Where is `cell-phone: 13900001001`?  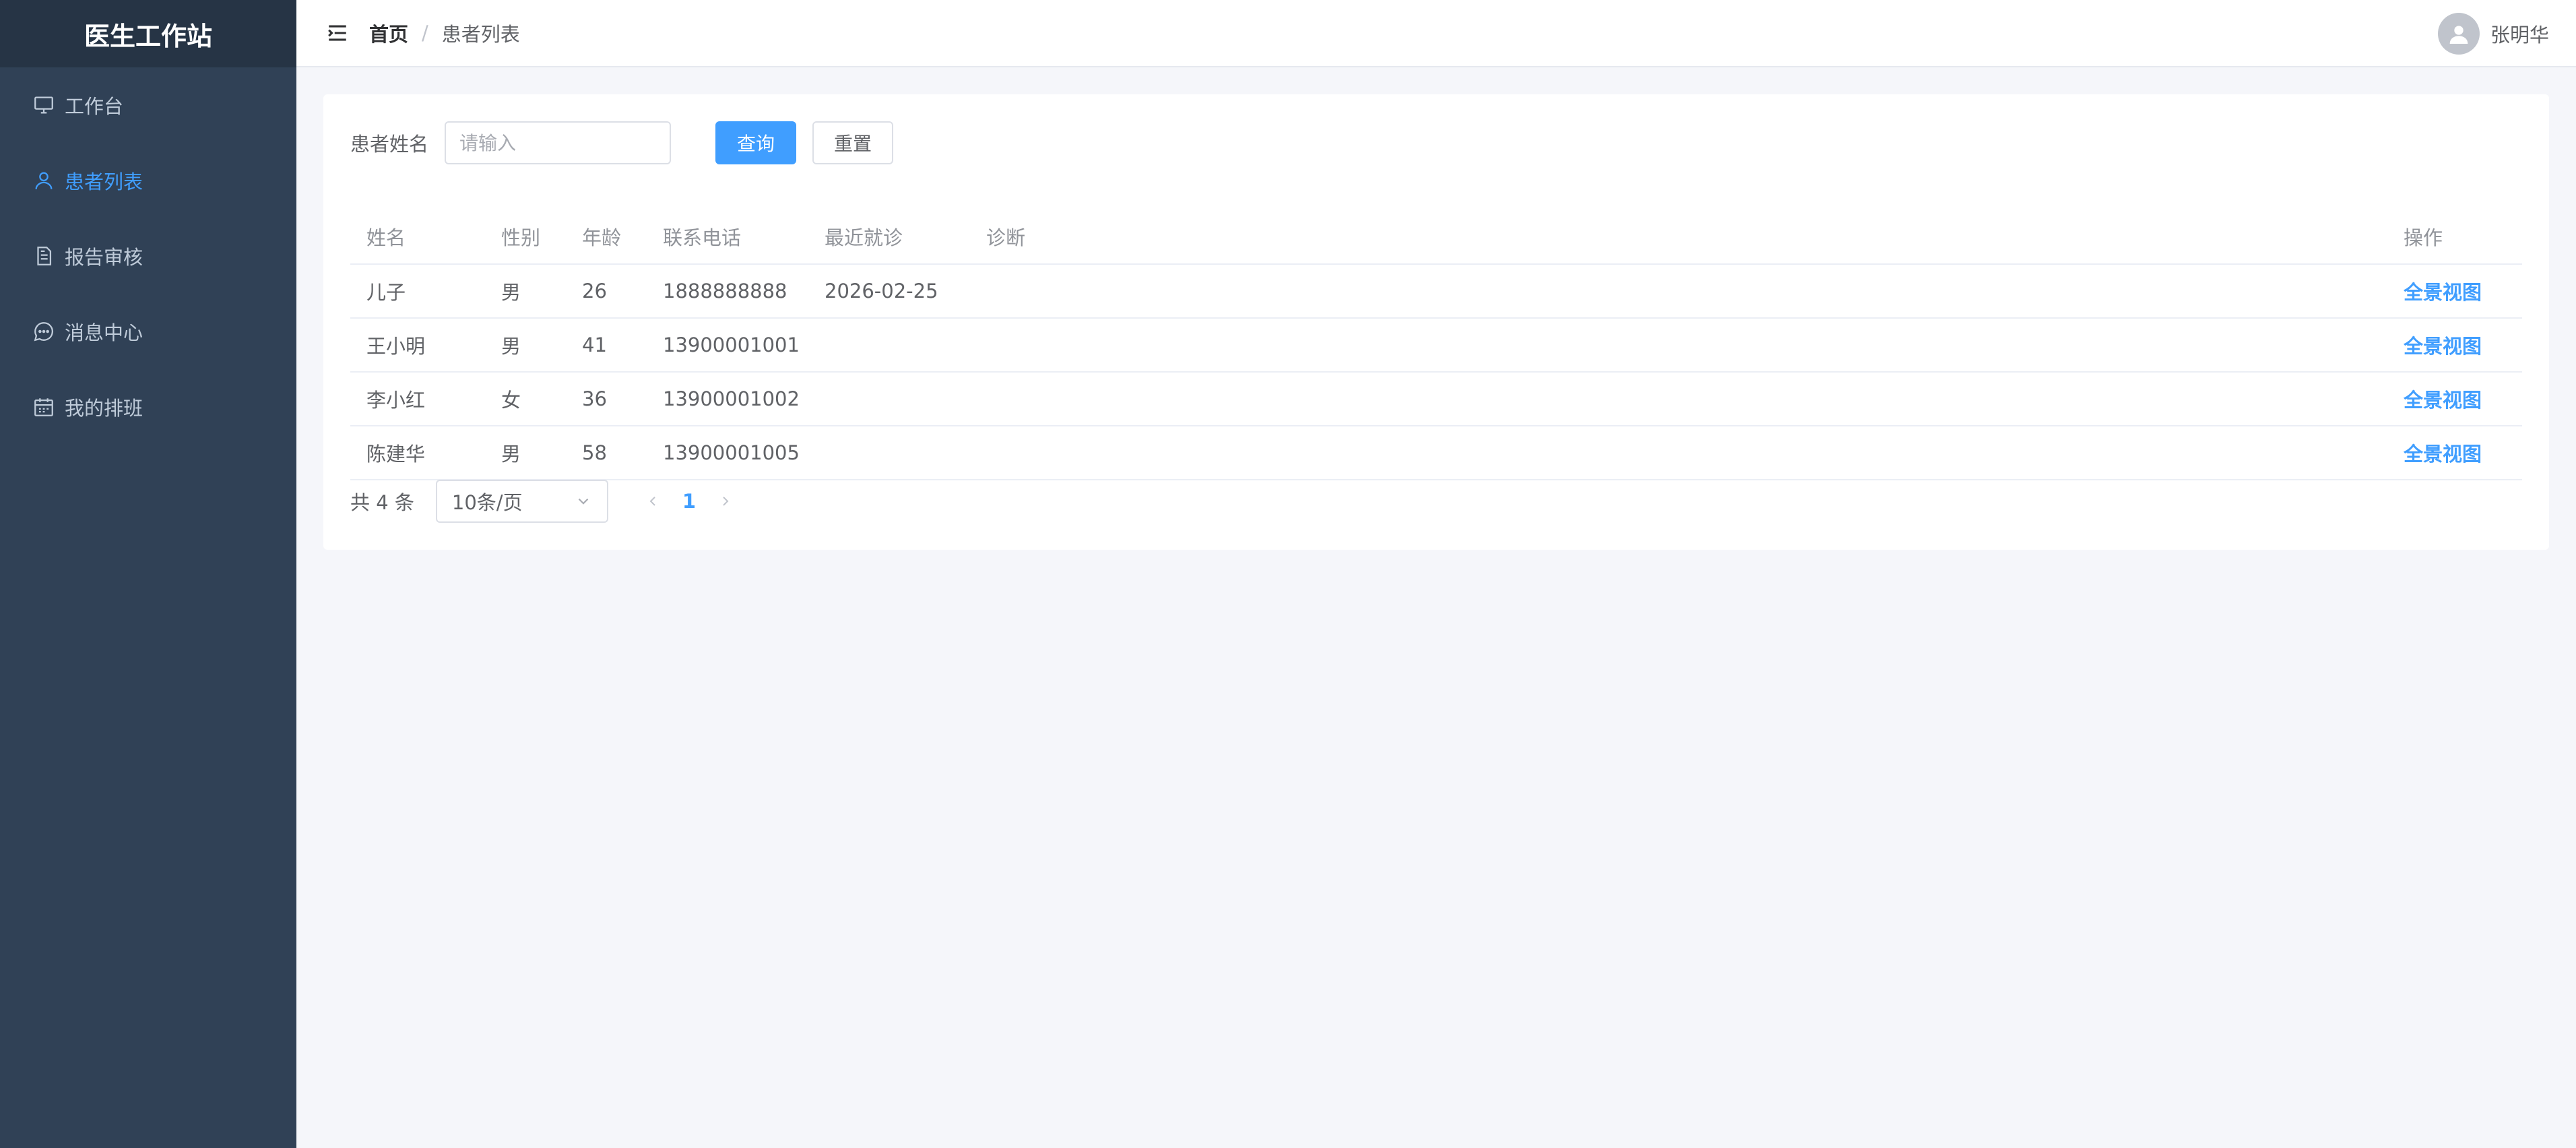
cell-phone: 13900001001 is located at coordinates (727, 345).